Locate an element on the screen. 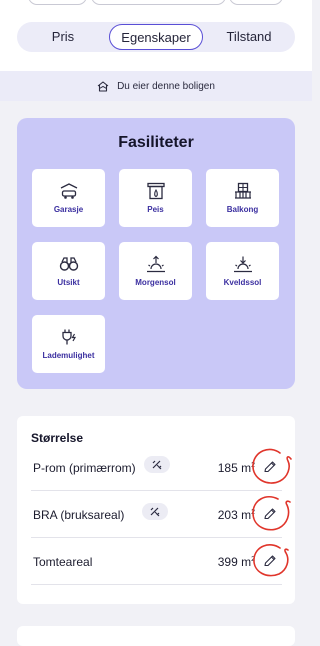 The height and width of the screenshot is (646, 320). facility-balcony: Balkong is located at coordinates (242, 198).